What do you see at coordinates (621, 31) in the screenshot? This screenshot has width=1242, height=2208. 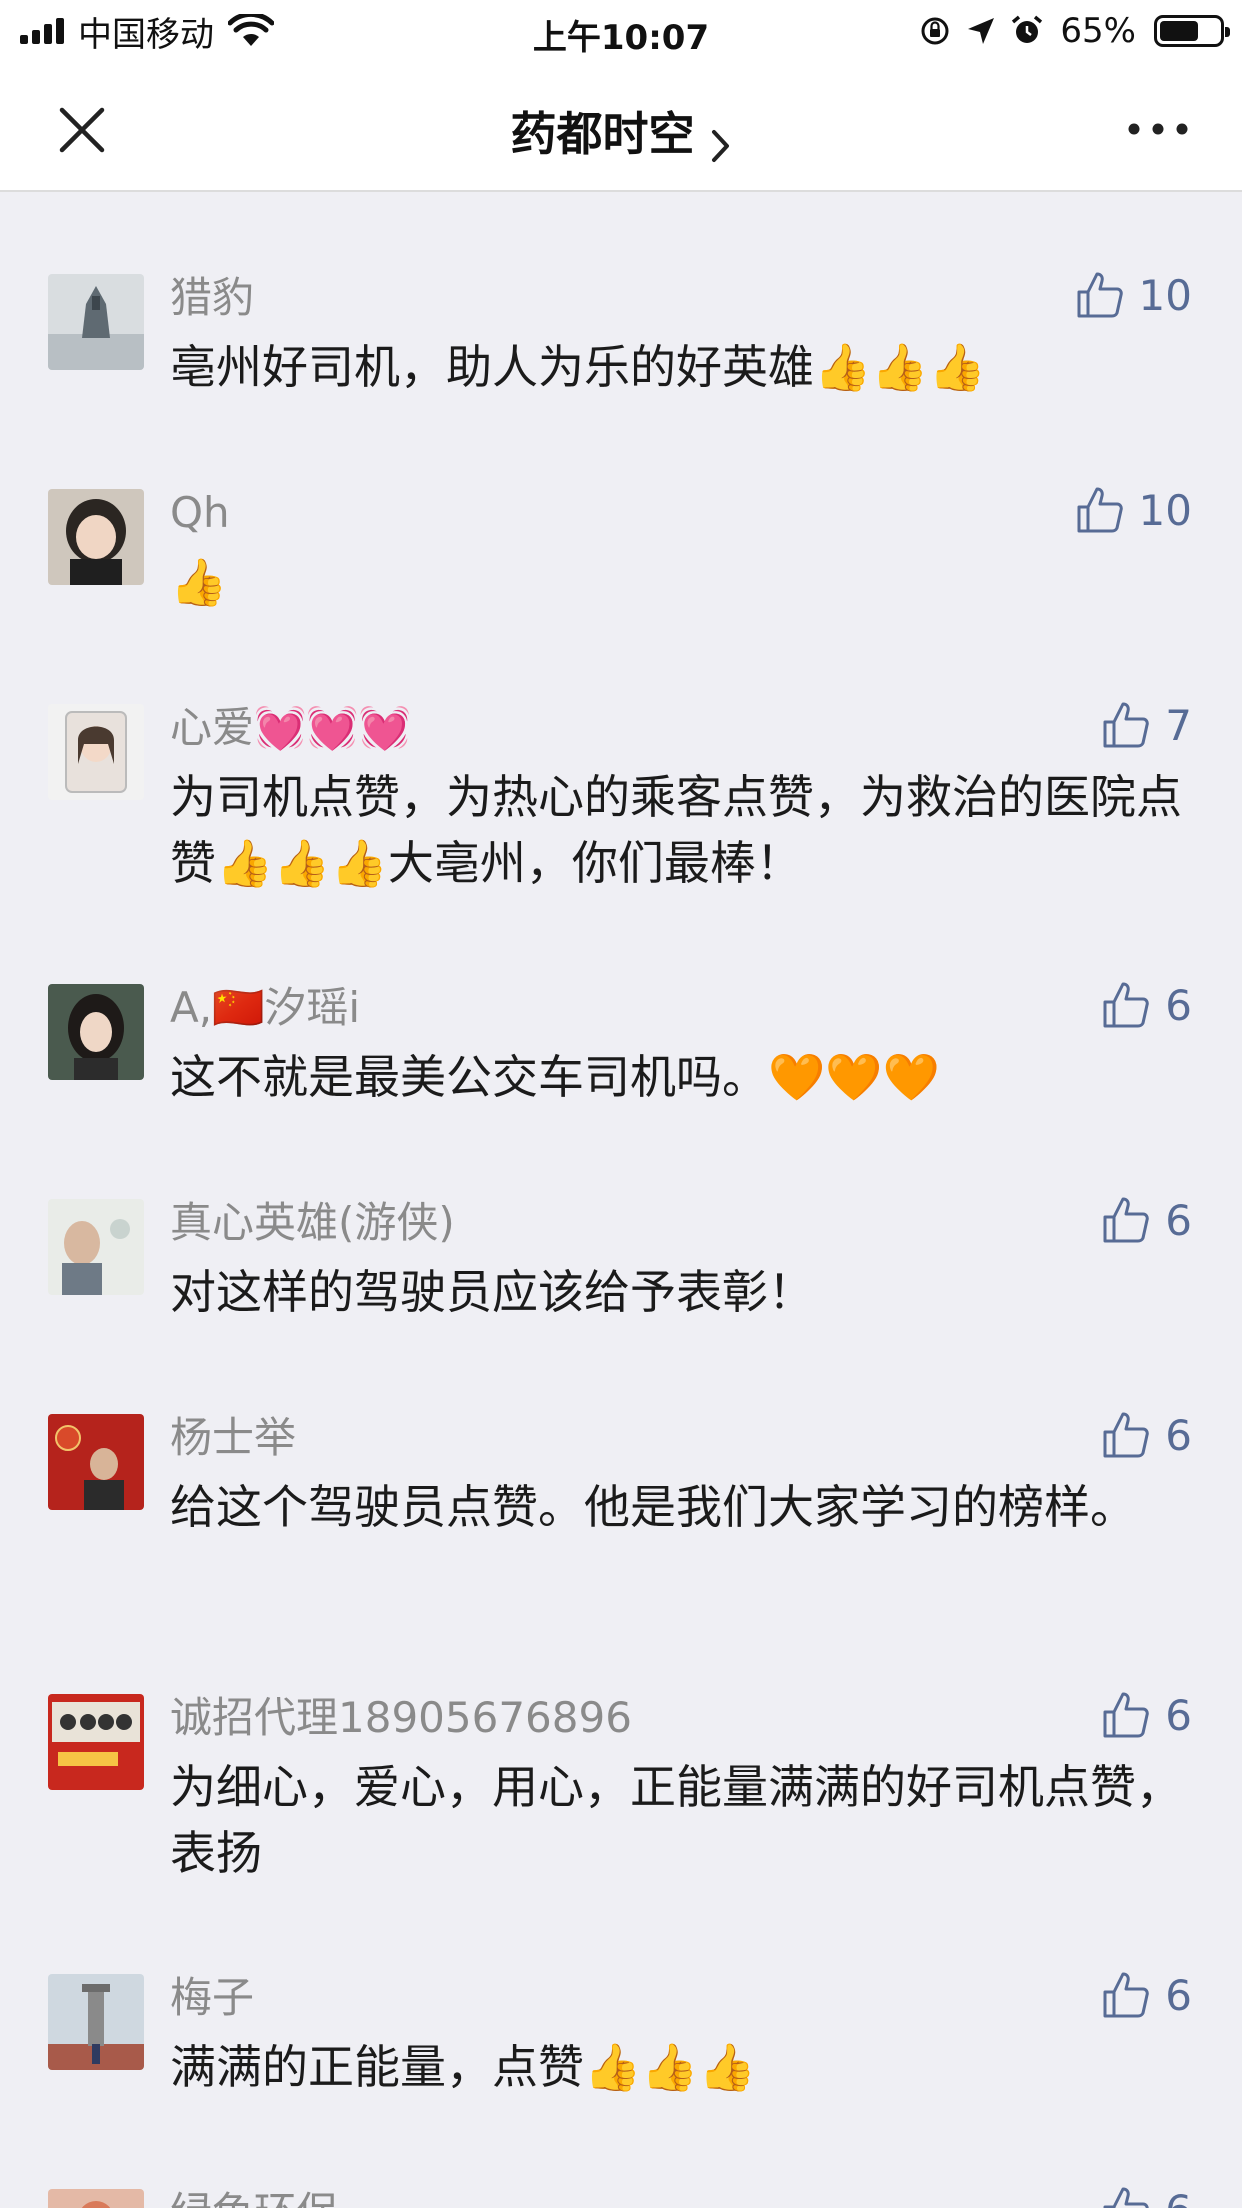 I see `status-bar: 中国移动 上午10:07 65%` at bounding box center [621, 31].